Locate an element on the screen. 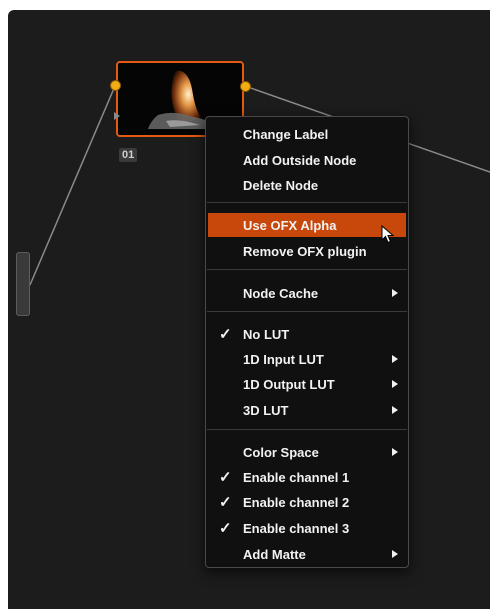 This screenshot has width=490, height=609. menu-item-label: Enable channel 3 is located at coordinates (296, 528).